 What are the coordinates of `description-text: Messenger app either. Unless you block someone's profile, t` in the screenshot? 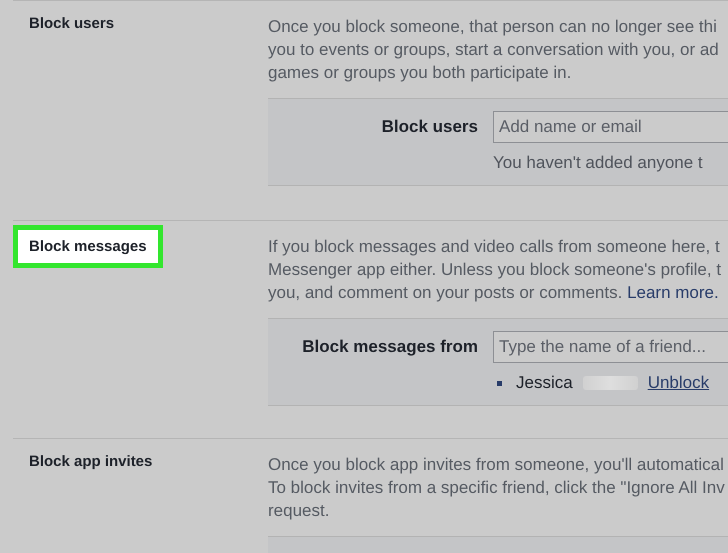 It's located at (495, 270).